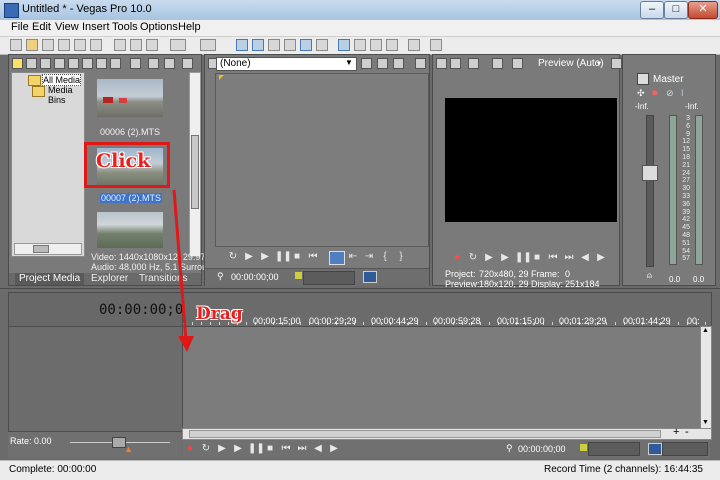  I want to click on open-folder-icon, so click(32, 45).